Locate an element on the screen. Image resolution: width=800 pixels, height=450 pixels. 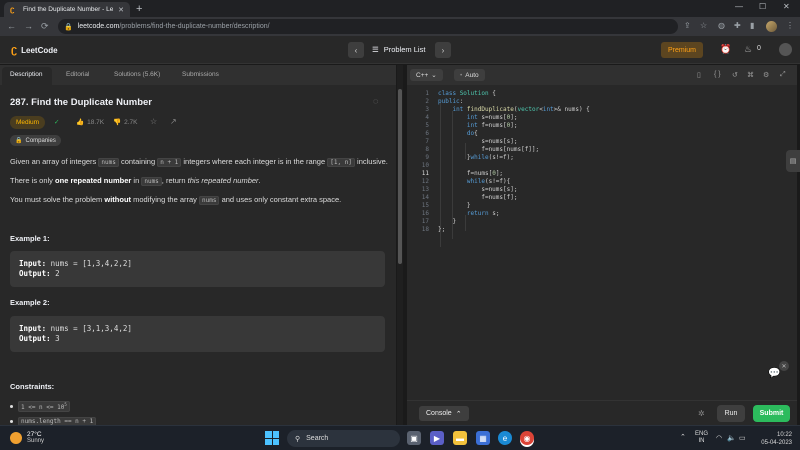
teams-chat-icon: ▶ is located at coordinates (437, 438).